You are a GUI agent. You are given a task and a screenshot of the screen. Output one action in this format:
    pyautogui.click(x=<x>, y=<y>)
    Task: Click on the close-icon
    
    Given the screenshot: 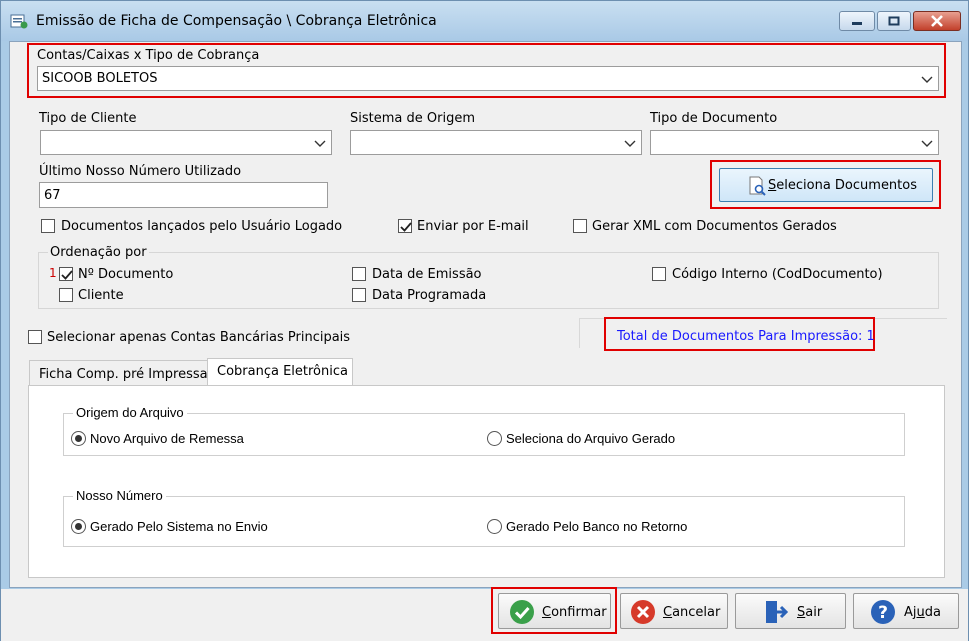 What is the action you would take?
    pyautogui.click(x=937, y=21)
    